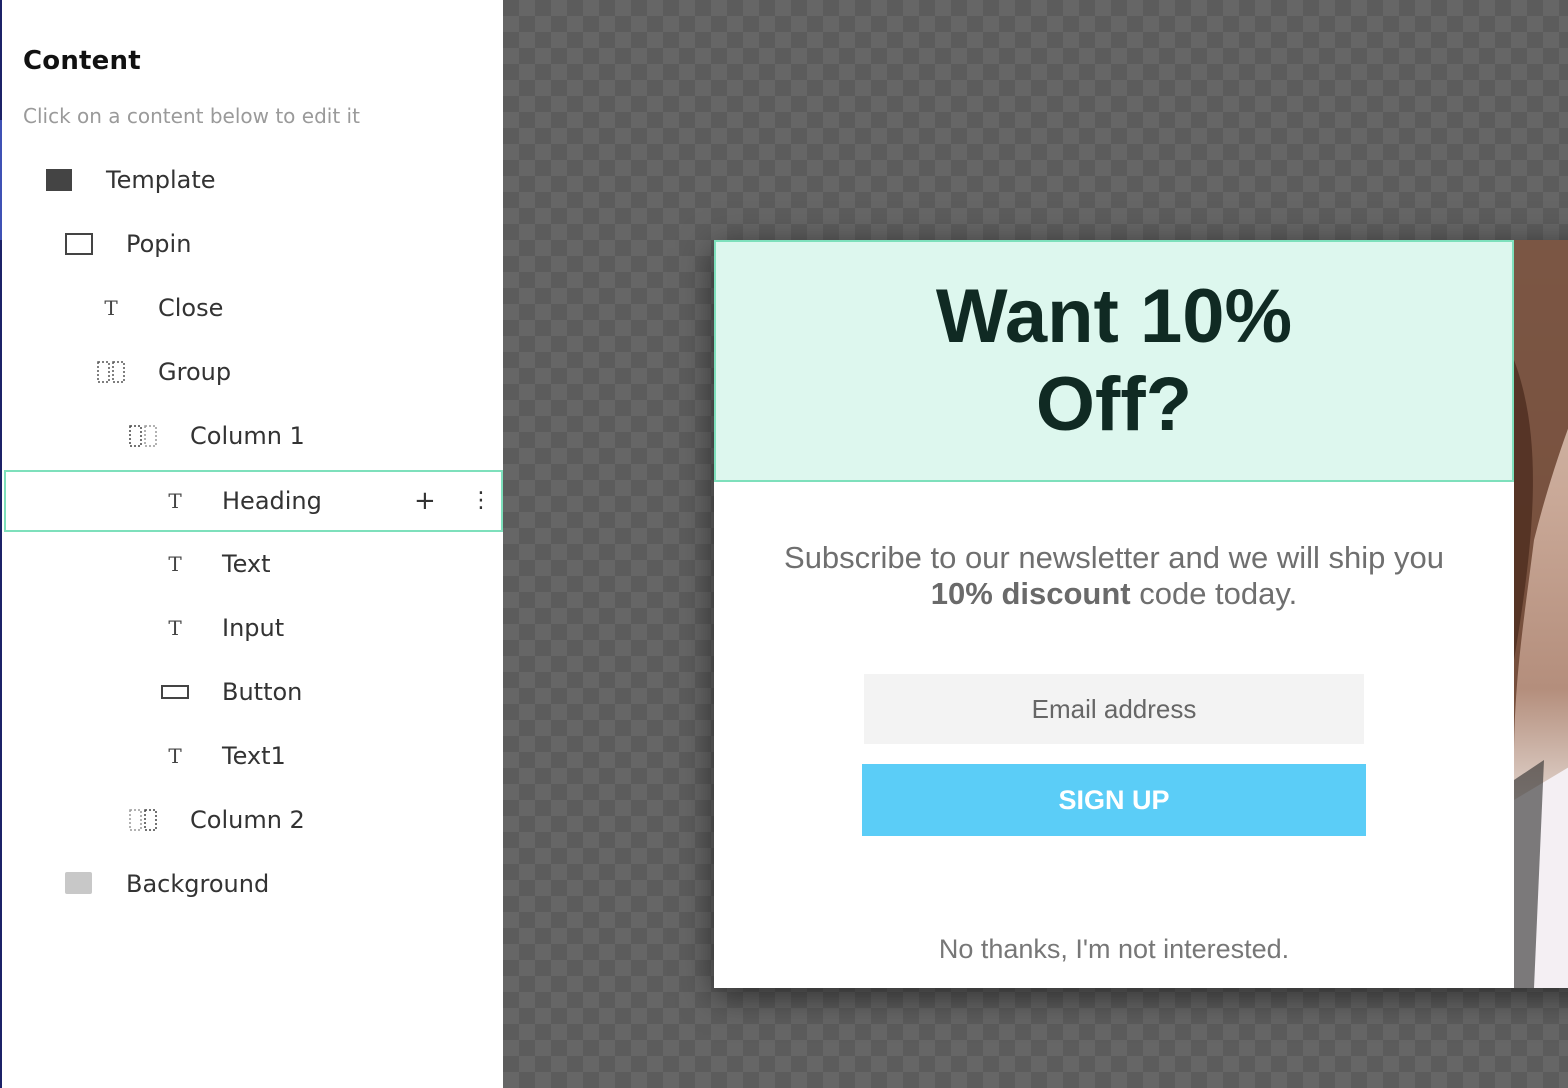 The image size is (1568, 1088). I want to click on tree-item-label: Column 1, so click(247, 436).